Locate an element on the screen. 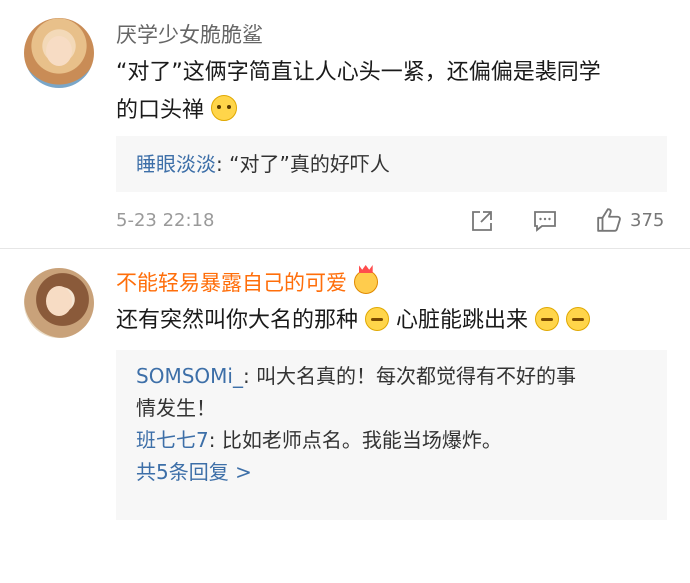  share-icon is located at coordinates (482, 221).